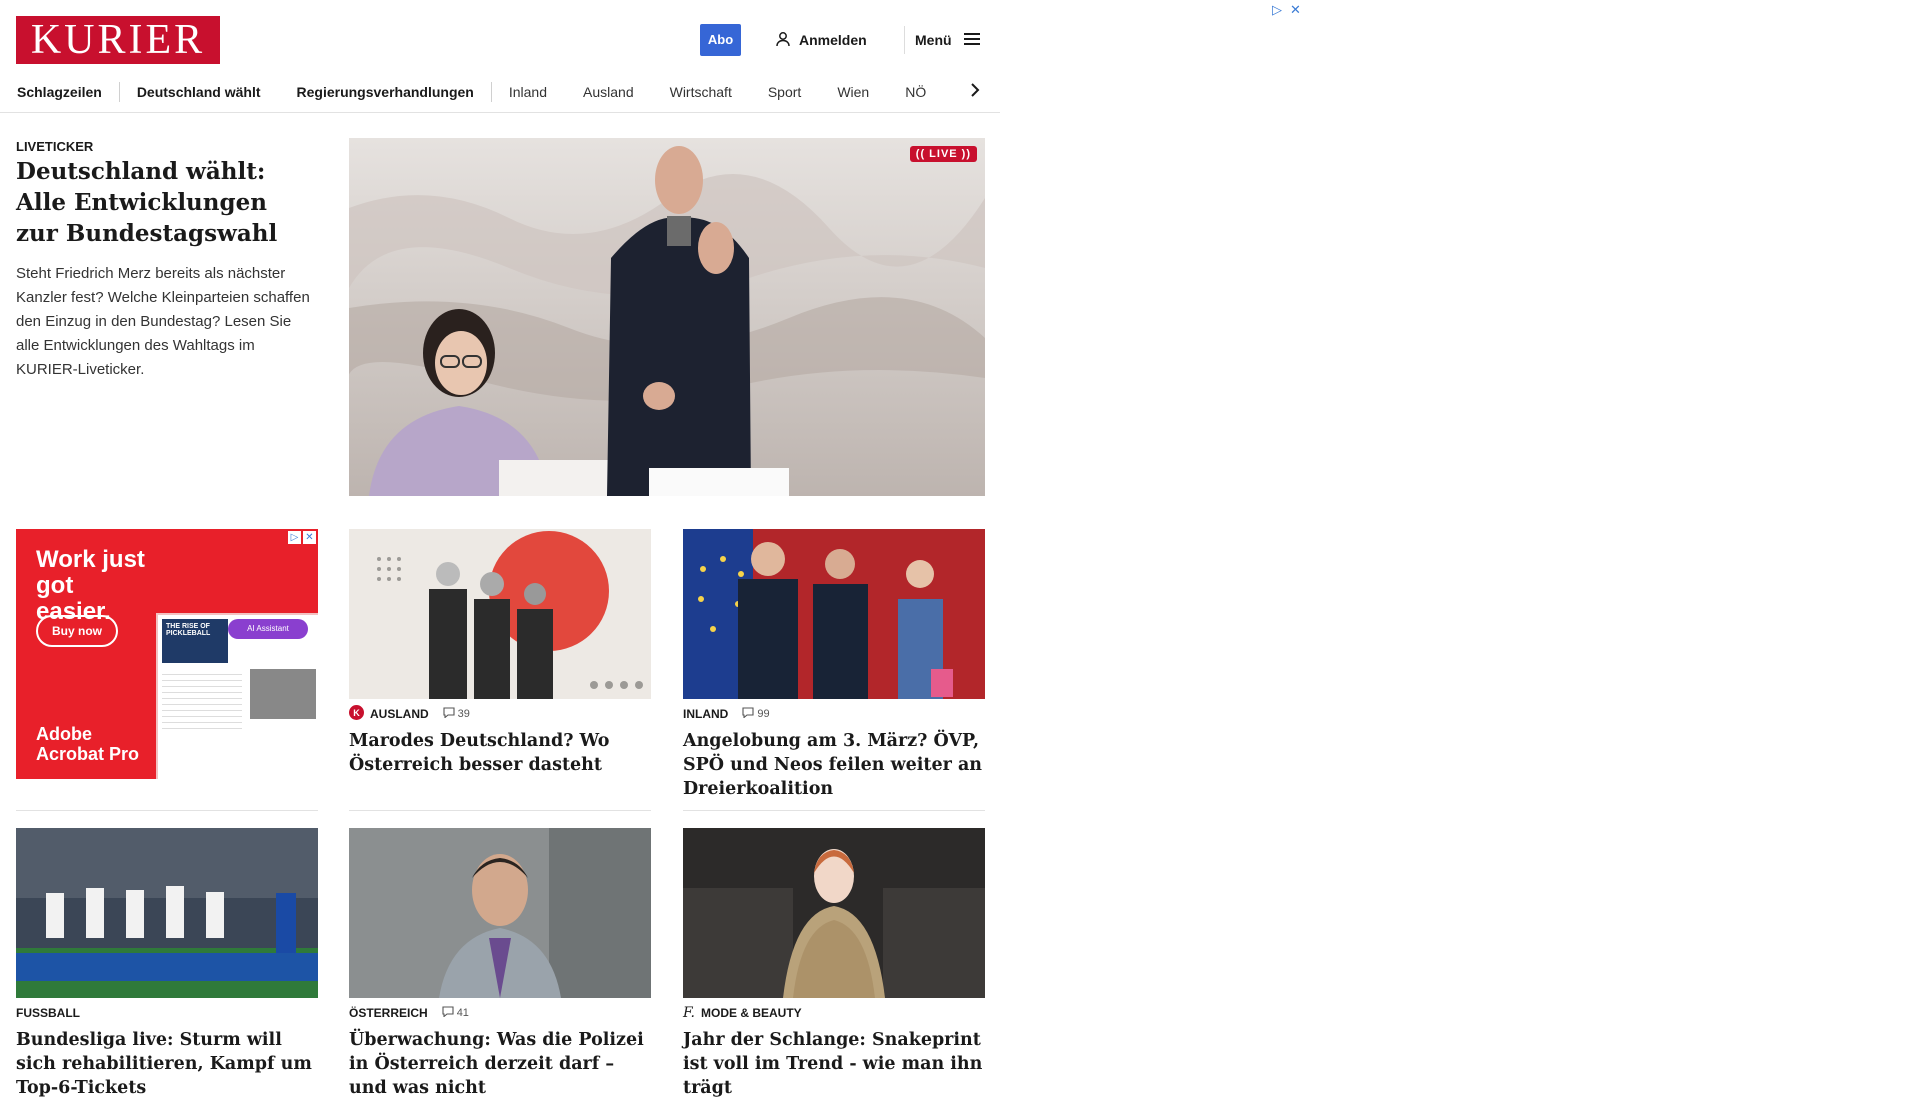 The width and height of the screenshot is (1920, 1100). I want to click on comment-count-value: 41, so click(462, 1013).